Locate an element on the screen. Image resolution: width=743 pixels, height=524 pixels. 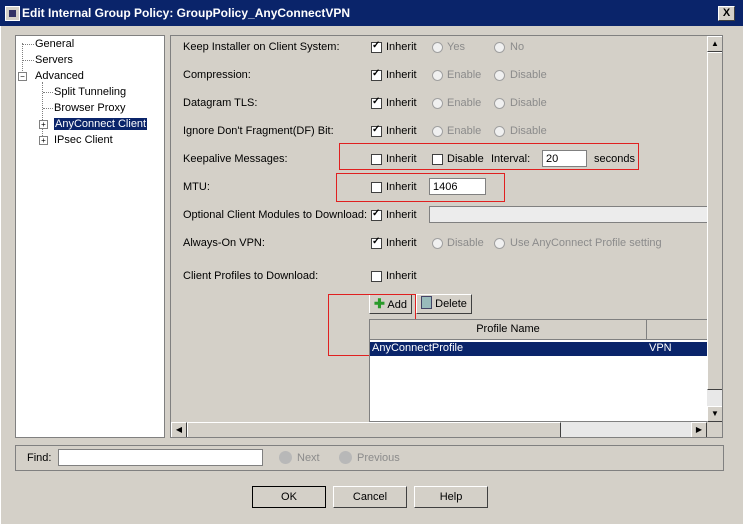
scroll-right-icon: ▶ is located at coordinates (699, 429).